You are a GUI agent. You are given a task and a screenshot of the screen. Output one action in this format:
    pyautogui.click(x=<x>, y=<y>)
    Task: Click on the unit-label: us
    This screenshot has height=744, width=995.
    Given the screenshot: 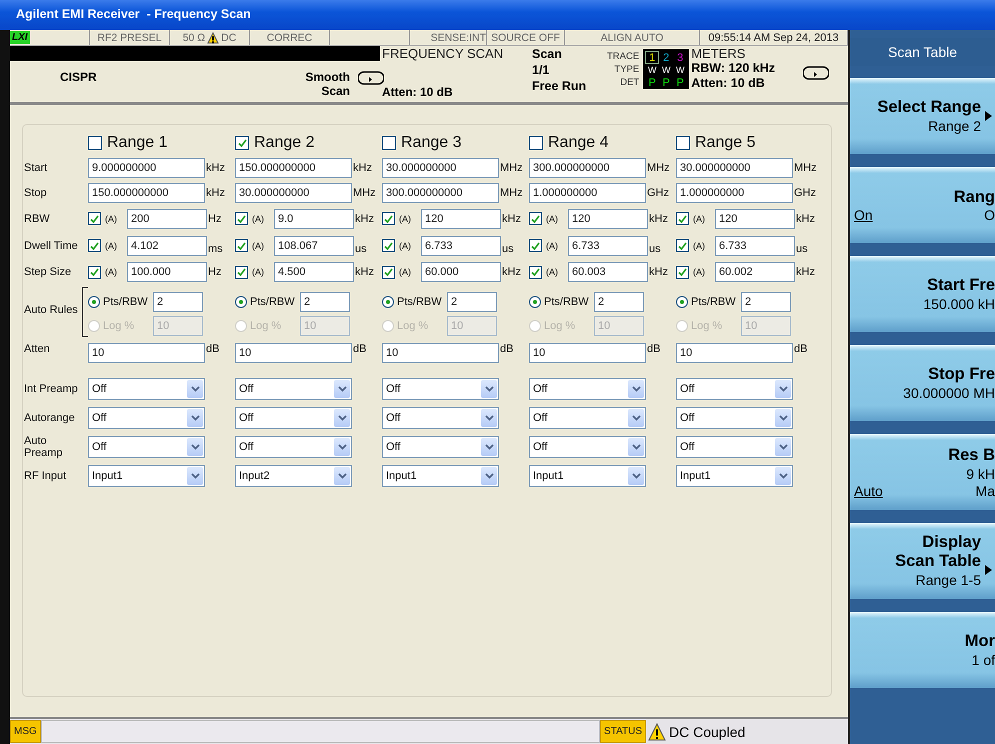 What is the action you would take?
    pyautogui.click(x=801, y=250)
    